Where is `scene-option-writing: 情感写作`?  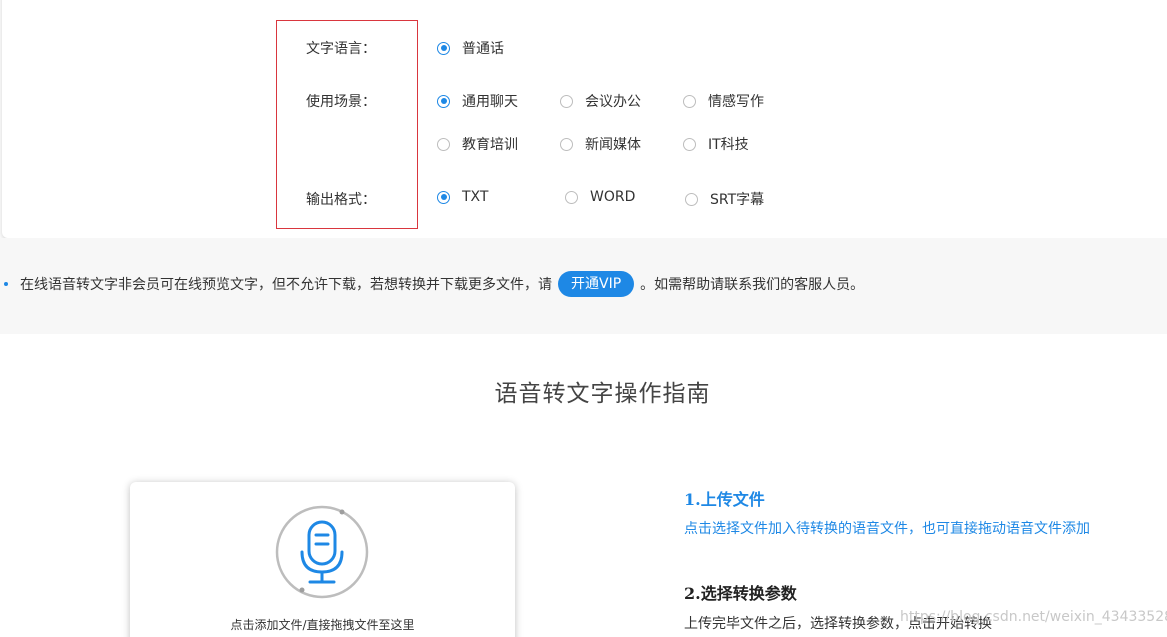 scene-option-writing: 情感写作 is located at coordinates (723, 101).